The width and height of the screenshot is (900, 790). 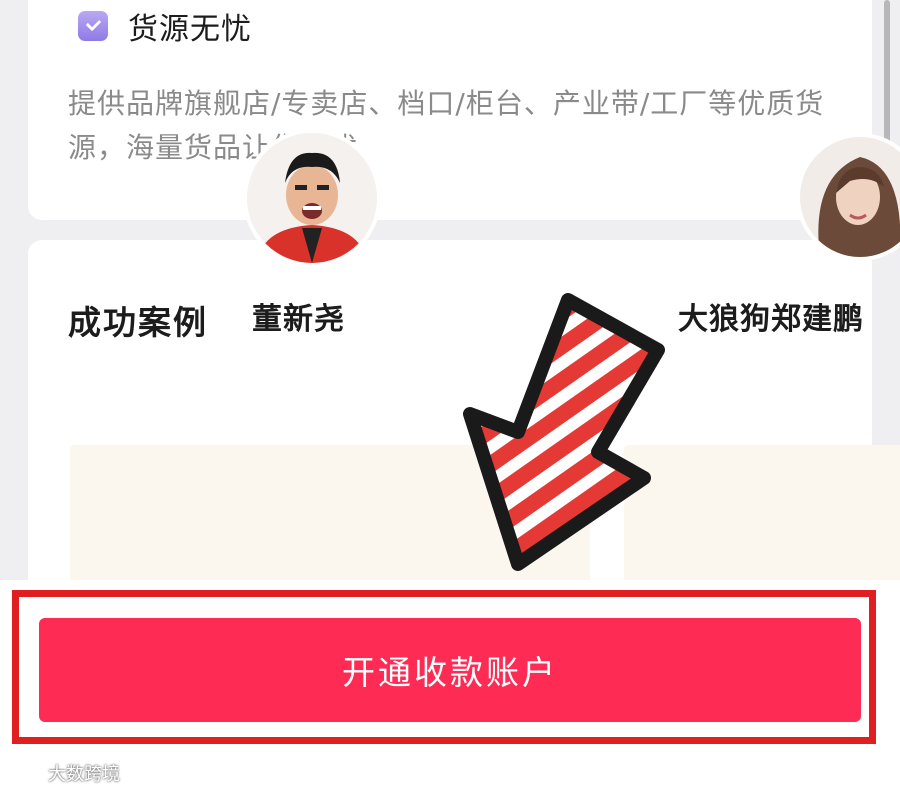 I want to click on open-payment-account-button: 开通收款账户, so click(x=450, y=670).